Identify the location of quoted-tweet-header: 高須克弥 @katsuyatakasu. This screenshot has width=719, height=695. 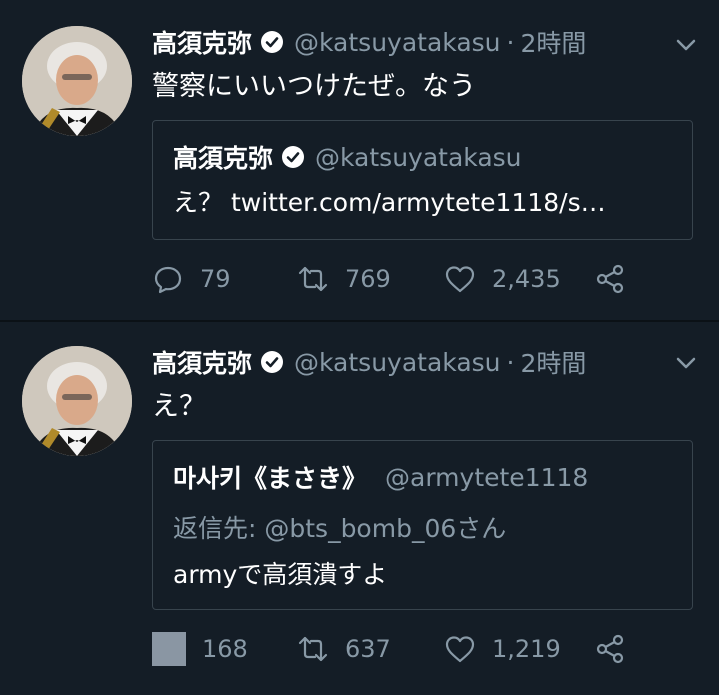
(347, 157).